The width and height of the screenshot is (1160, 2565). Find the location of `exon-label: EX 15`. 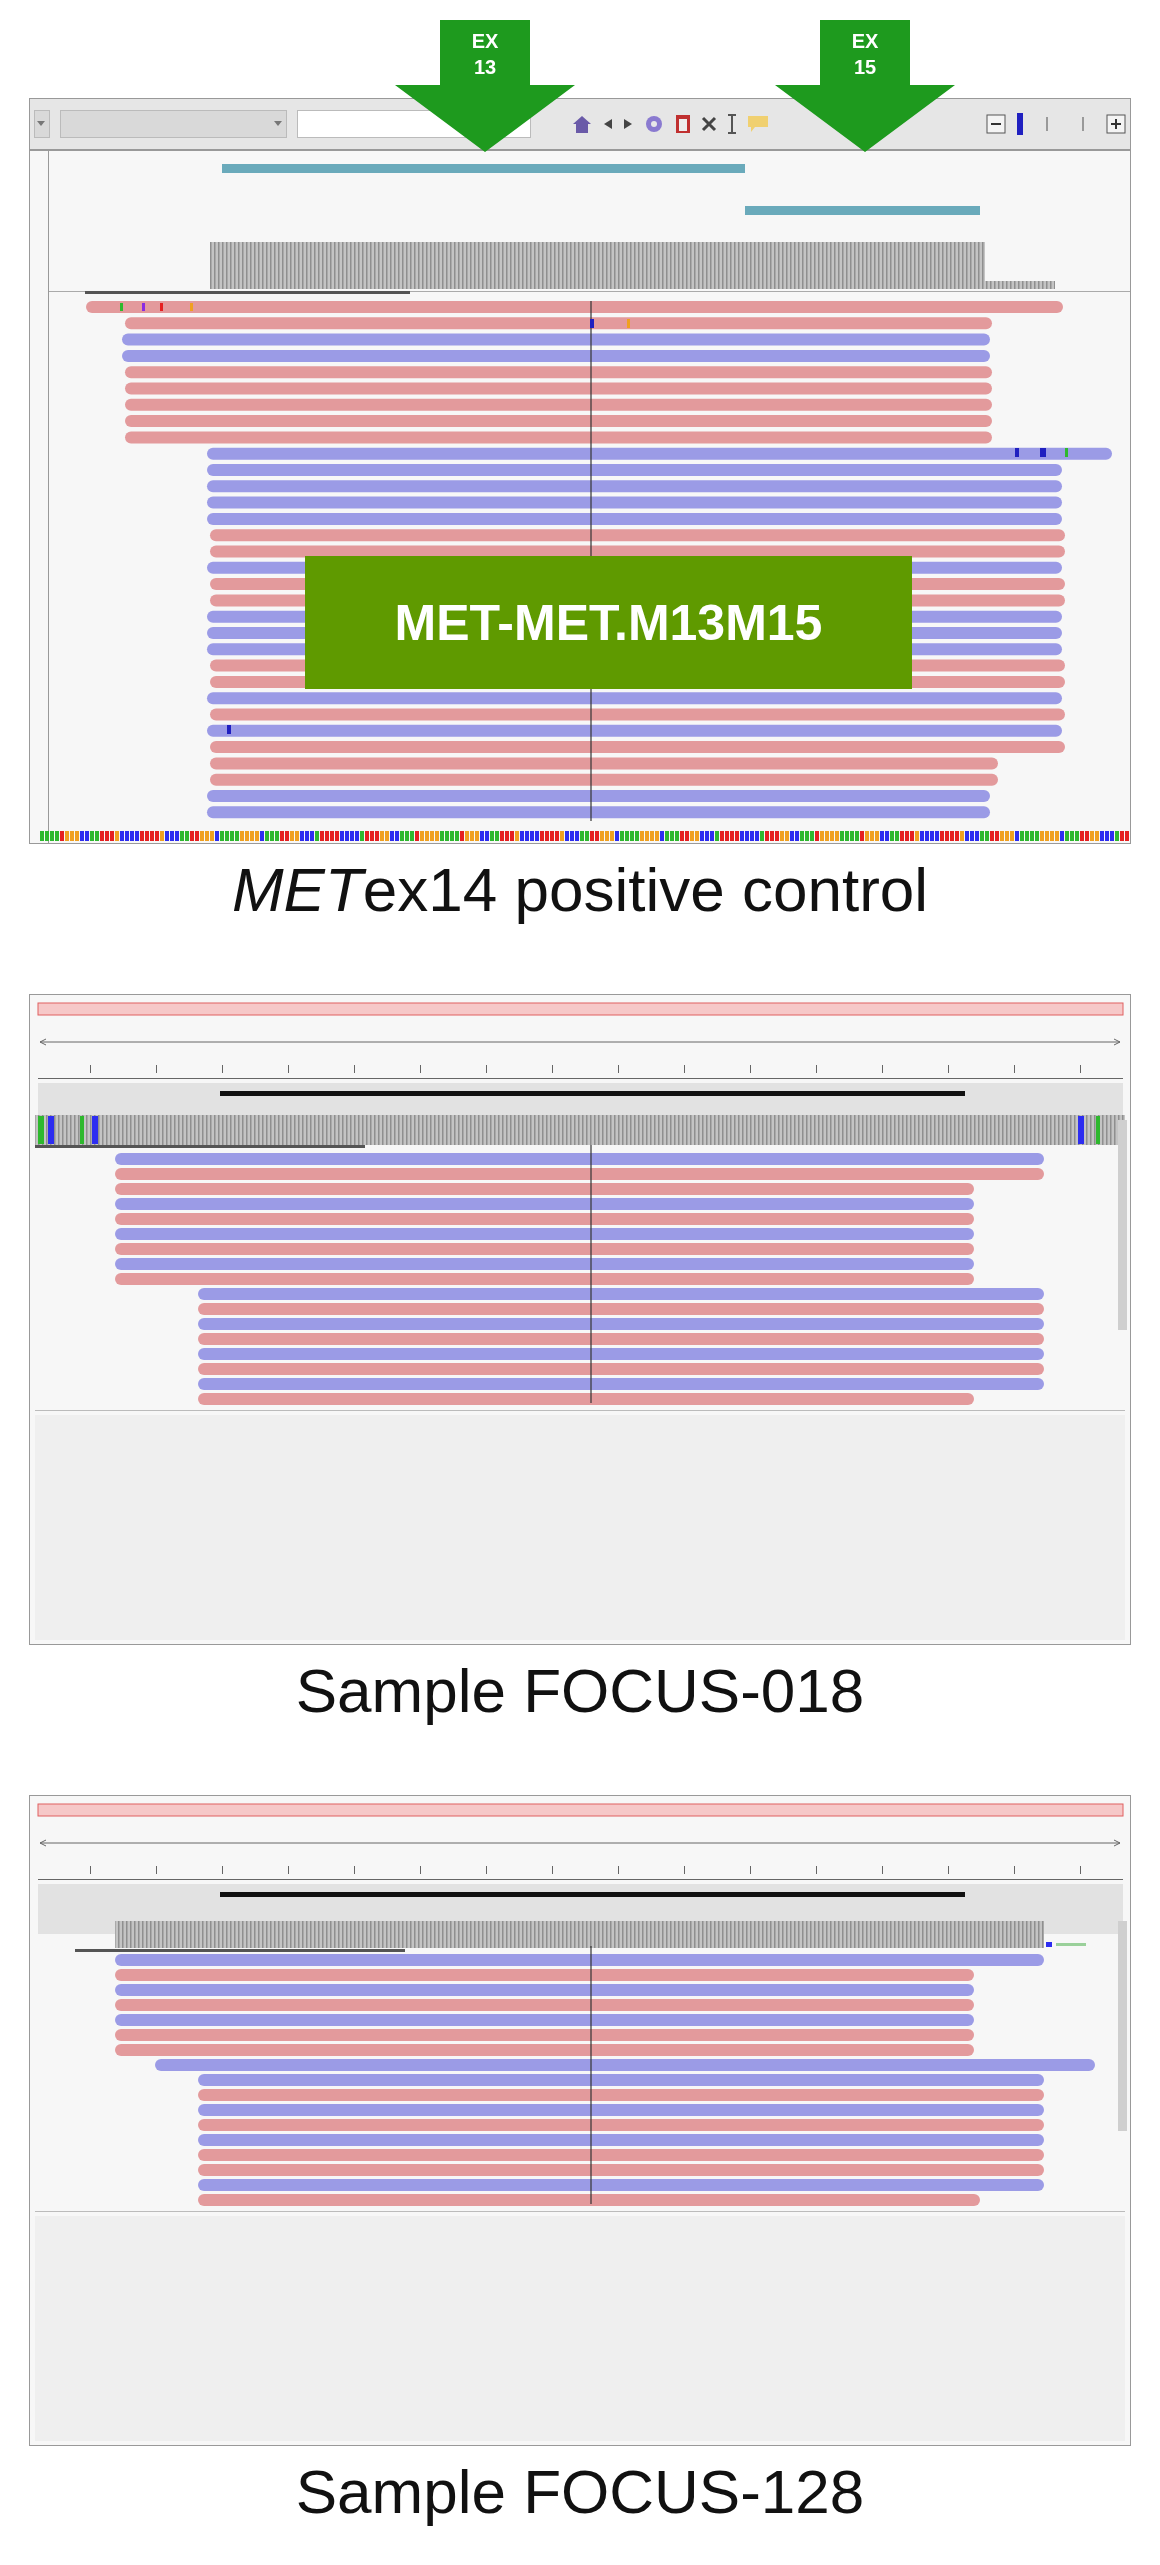

exon-label: EX 15 is located at coordinates (865, 54).